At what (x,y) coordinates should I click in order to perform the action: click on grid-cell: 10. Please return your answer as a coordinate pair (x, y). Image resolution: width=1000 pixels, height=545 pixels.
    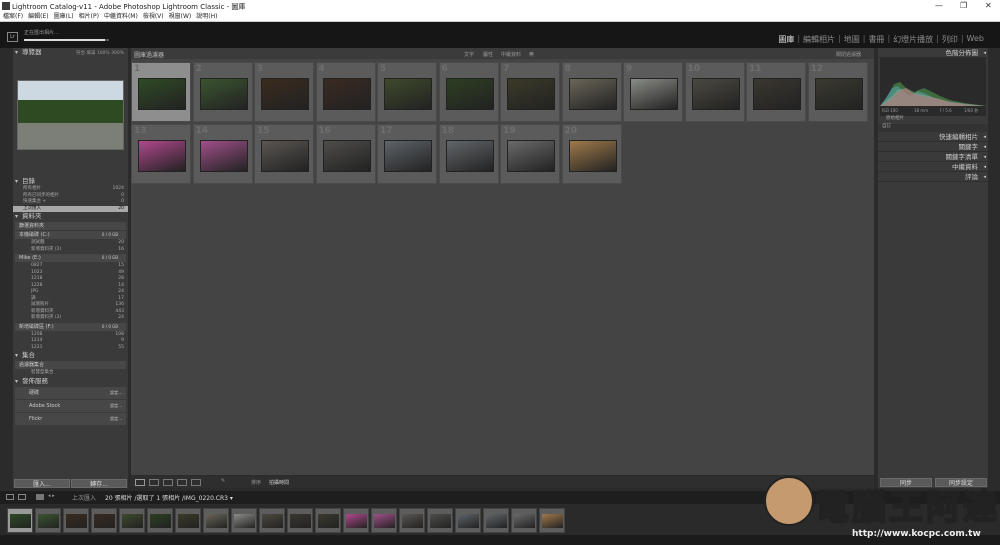
    Looking at the image, I should click on (714, 92).